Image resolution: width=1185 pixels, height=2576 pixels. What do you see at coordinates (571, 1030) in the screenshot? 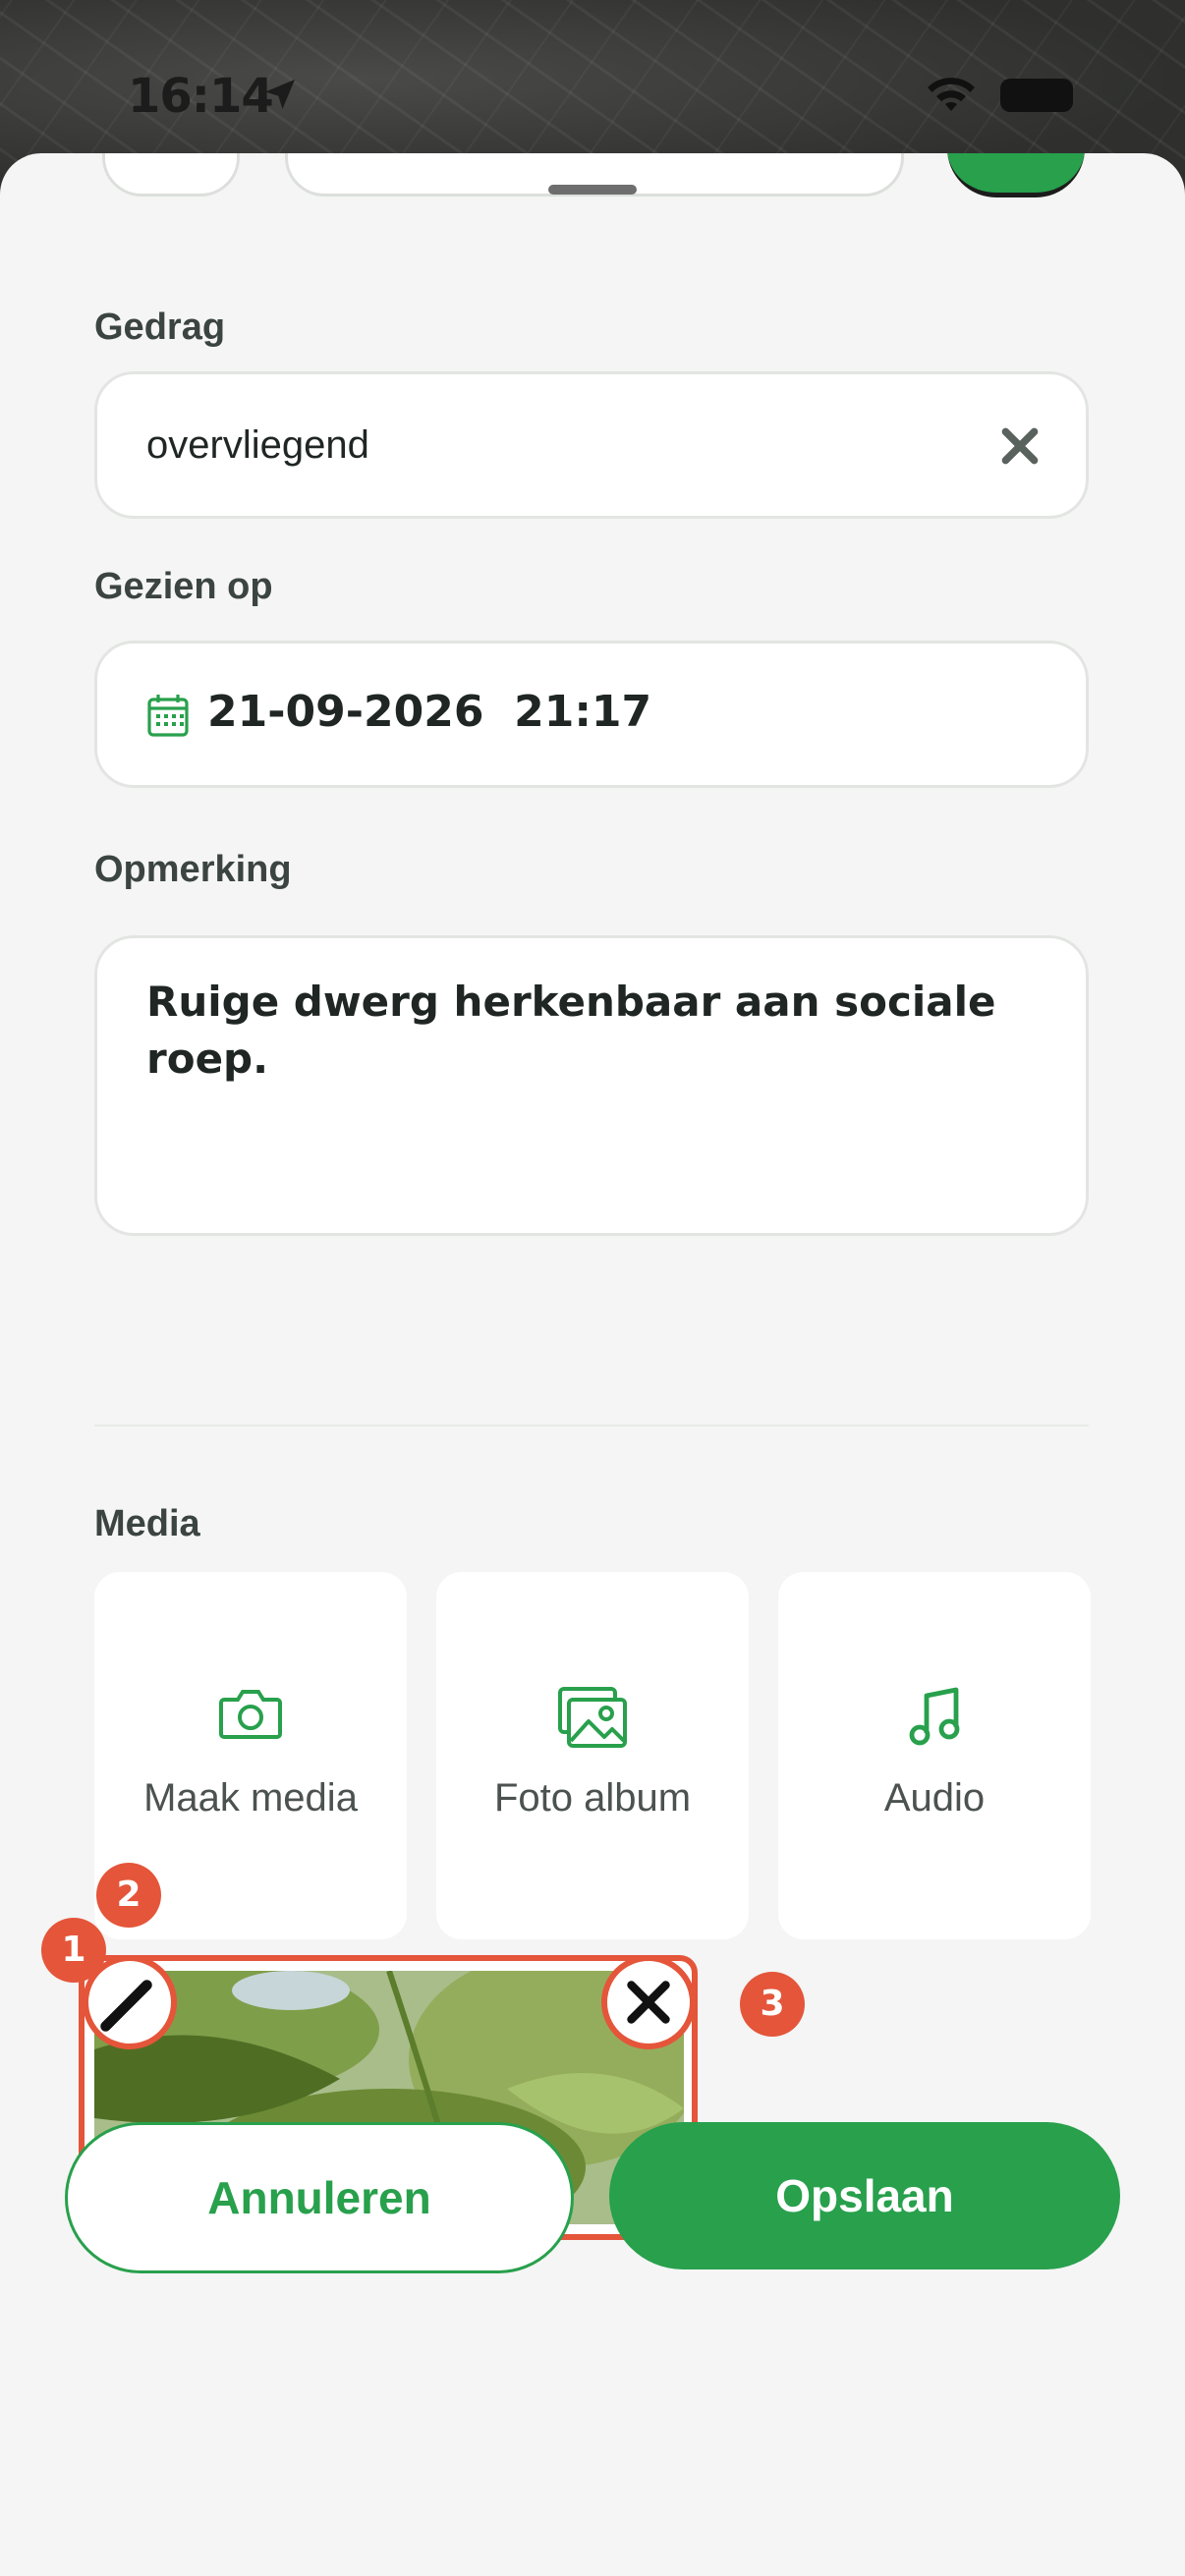
I see `opmerking-value: Ruige dwerg herkenbaar aan sociale roep.` at bounding box center [571, 1030].